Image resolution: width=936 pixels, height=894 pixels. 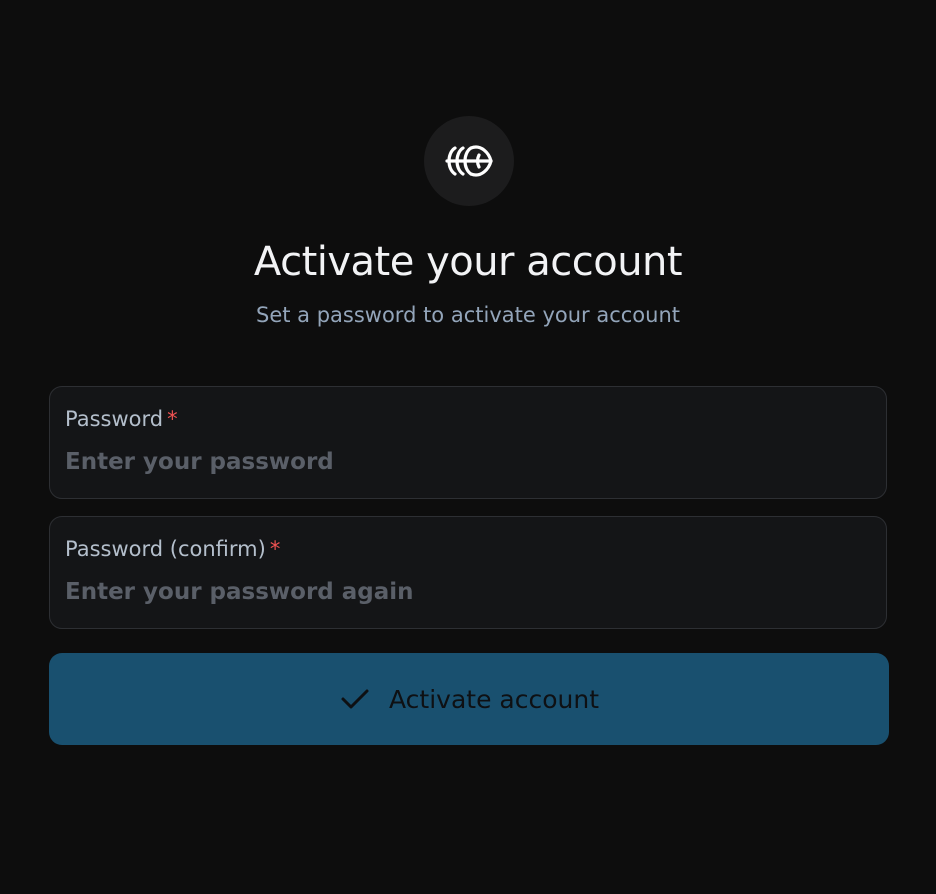 I want to click on brand-logo-icon, so click(x=469, y=161).